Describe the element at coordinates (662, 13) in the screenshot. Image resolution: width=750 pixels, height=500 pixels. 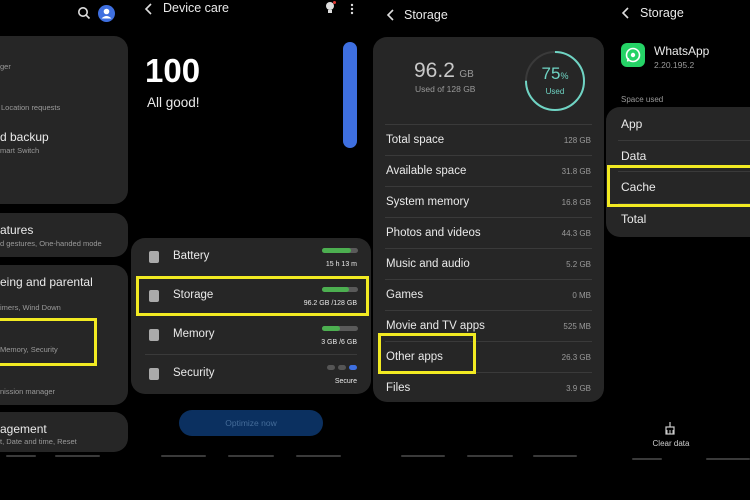
I see `page-title: Storage` at that location.